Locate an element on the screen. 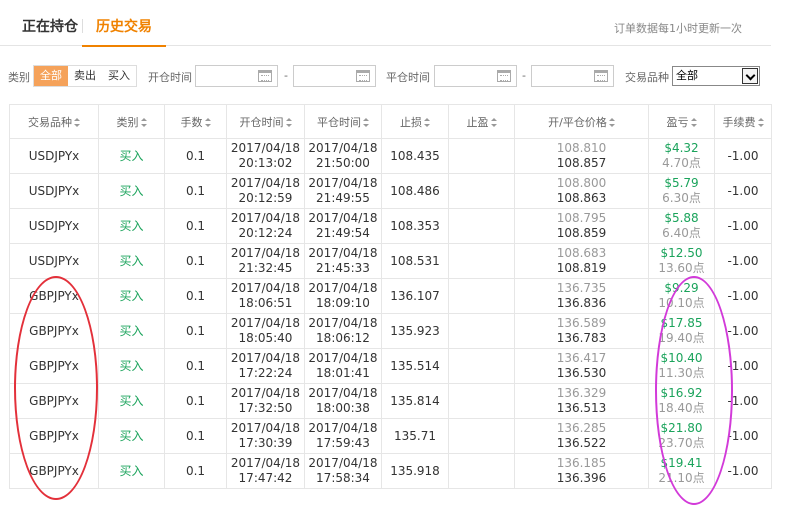 The height and width of the screenshot is (505, 800). cell-close-time: 2017/04/18 17:58:34 is located at coordinates (343, 471).